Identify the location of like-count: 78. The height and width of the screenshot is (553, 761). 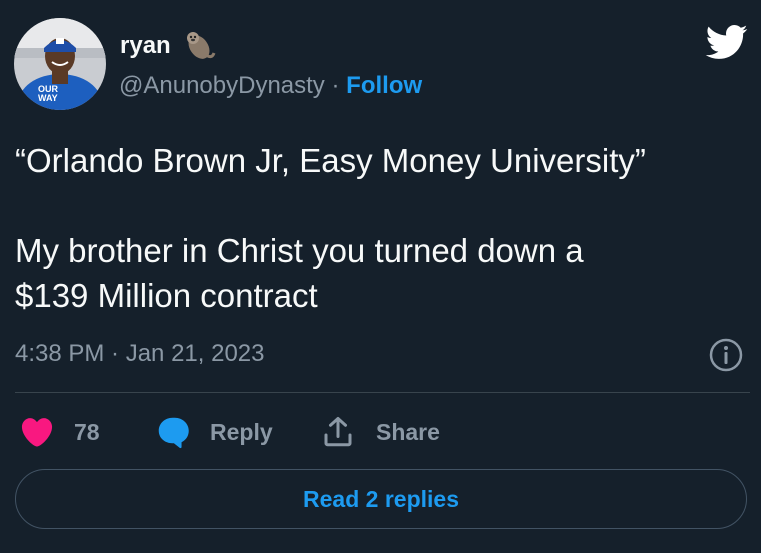
(87, 432).